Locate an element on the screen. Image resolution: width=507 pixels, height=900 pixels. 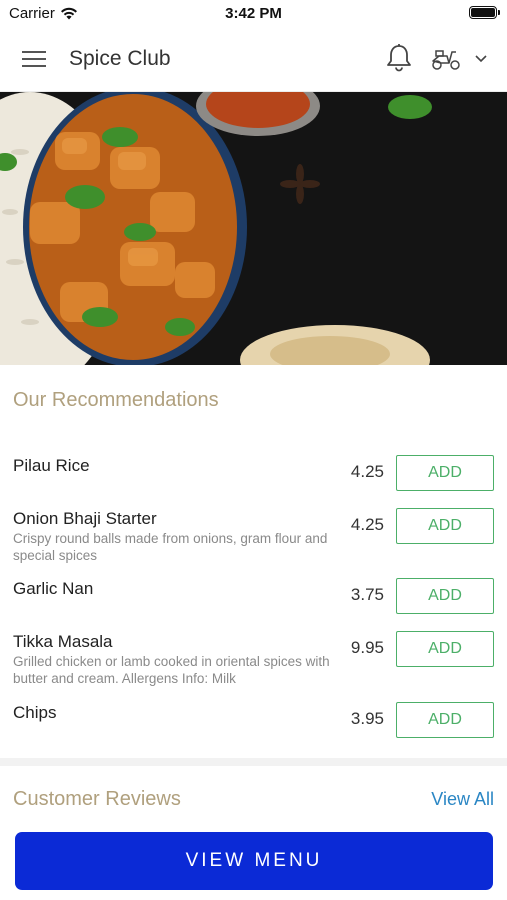
view-menu-button: VIEW MENU is located at coordinates (254, 861).